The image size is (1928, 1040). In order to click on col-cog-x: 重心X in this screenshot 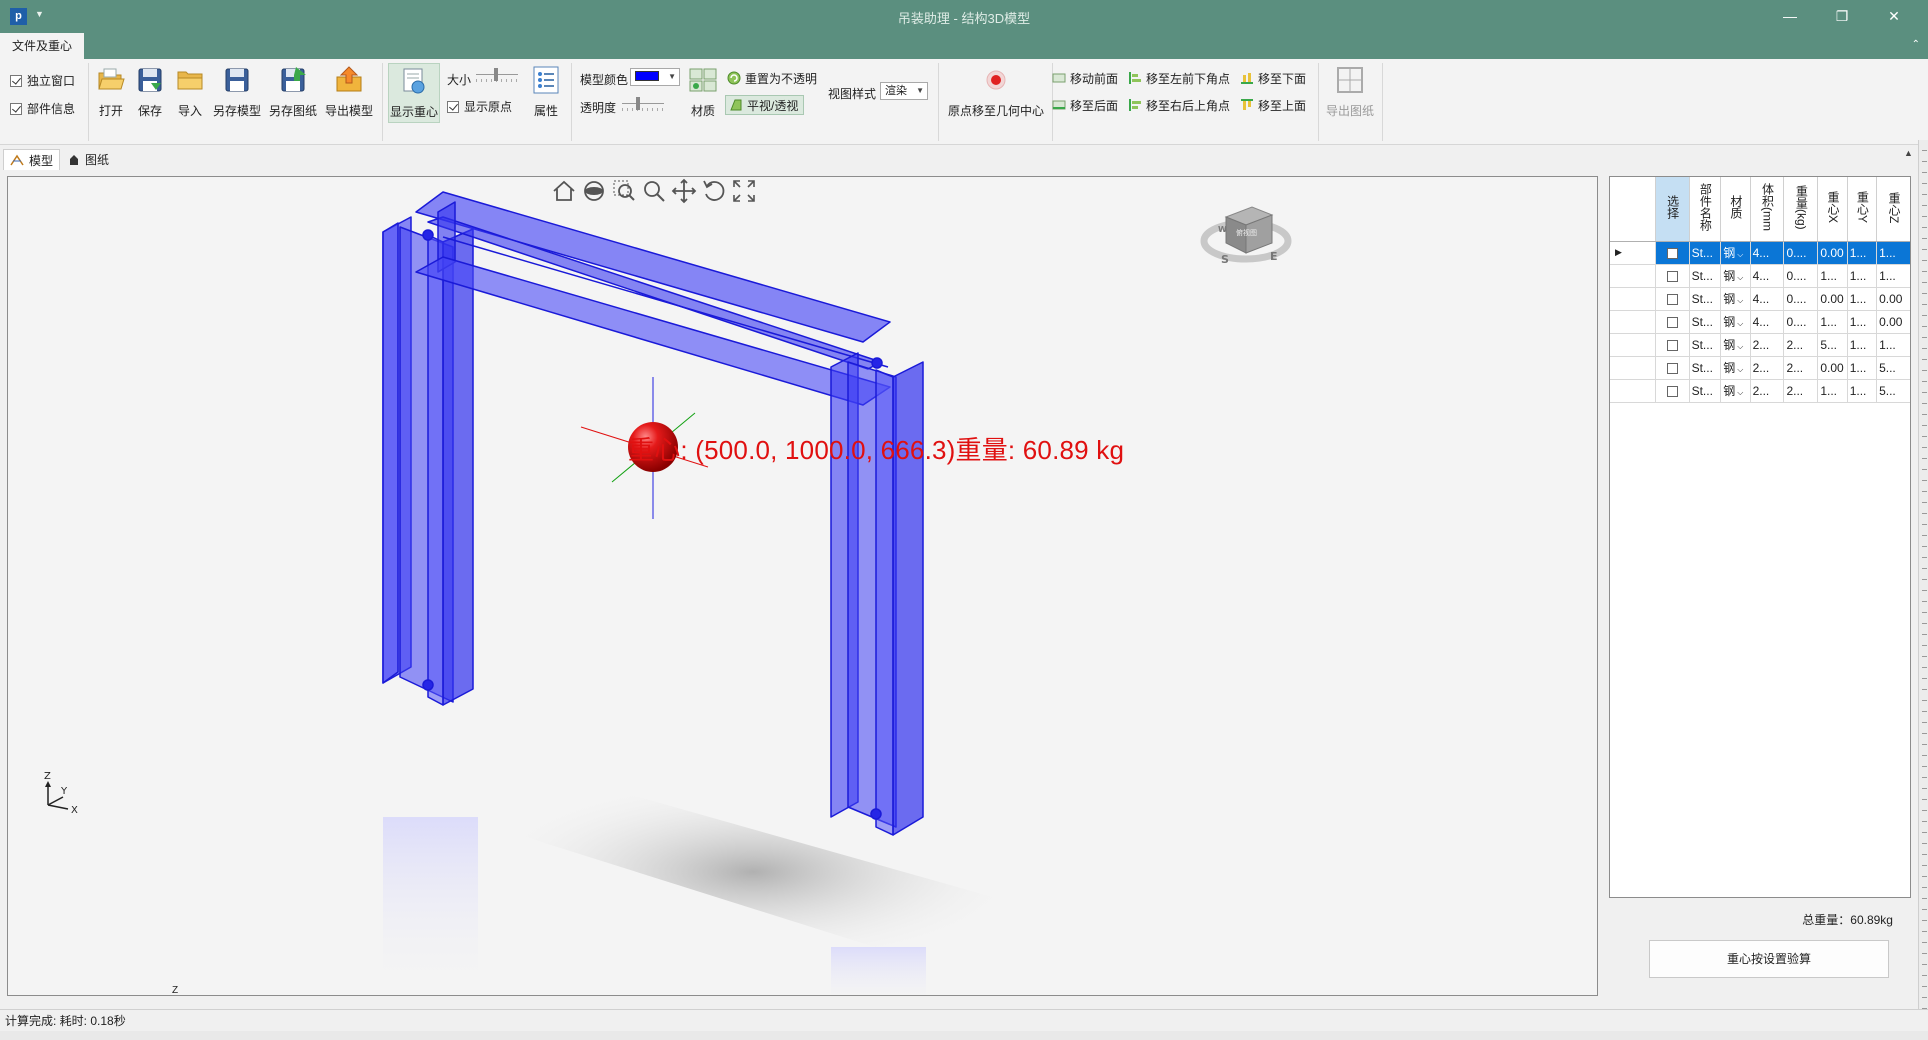, I will do `click(1832, 209)`.